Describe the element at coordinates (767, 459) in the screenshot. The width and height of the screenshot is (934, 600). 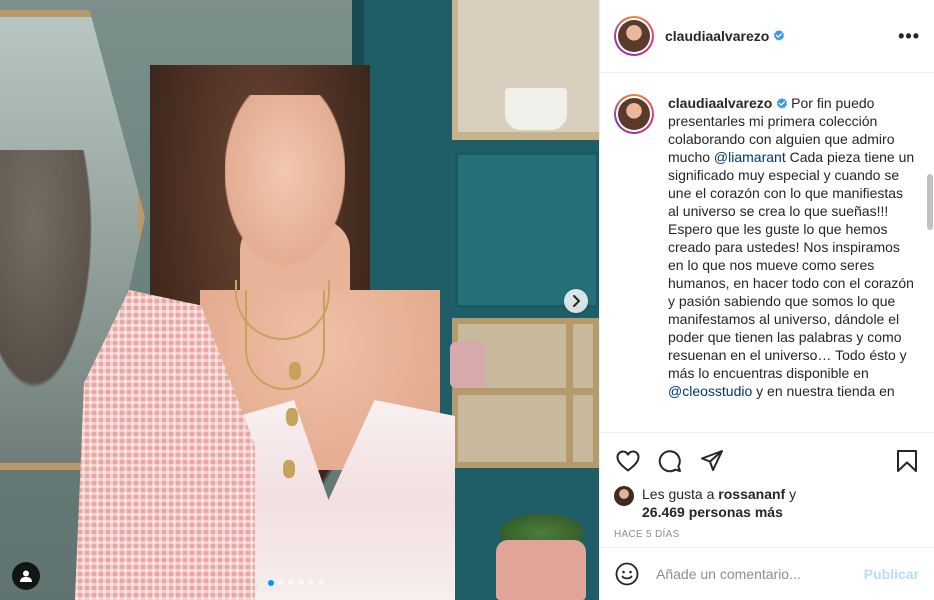
I see `action-bar` at that location.